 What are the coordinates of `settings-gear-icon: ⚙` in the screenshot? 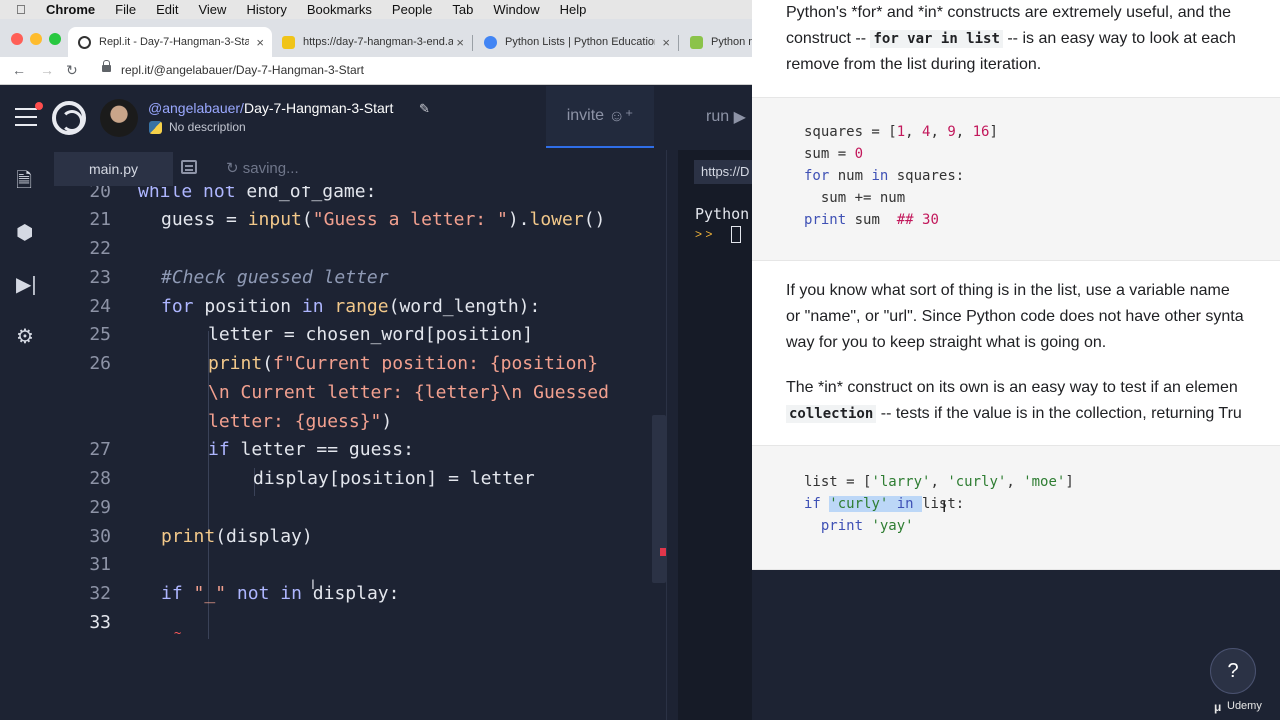 It's located at (25, 336).